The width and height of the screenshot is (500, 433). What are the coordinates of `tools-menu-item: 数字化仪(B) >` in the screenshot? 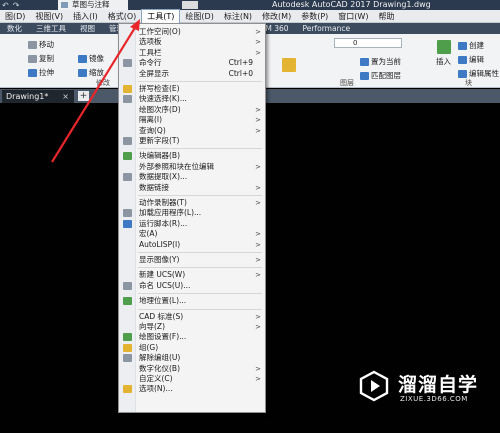 It's located at (192, 369).